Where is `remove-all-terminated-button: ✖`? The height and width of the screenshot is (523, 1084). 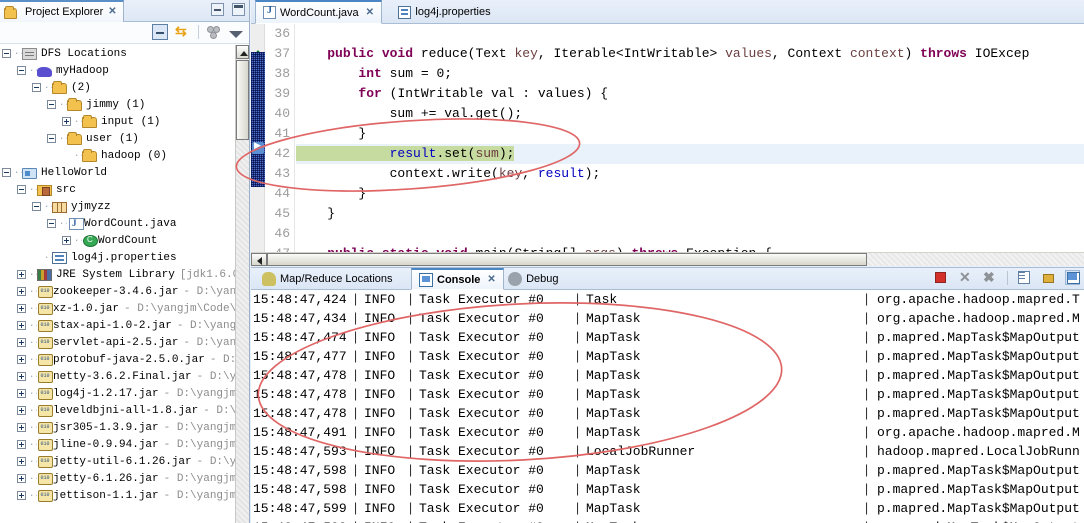
remove-all-terminated-button: ✖ is located at coordinates (990, 277).